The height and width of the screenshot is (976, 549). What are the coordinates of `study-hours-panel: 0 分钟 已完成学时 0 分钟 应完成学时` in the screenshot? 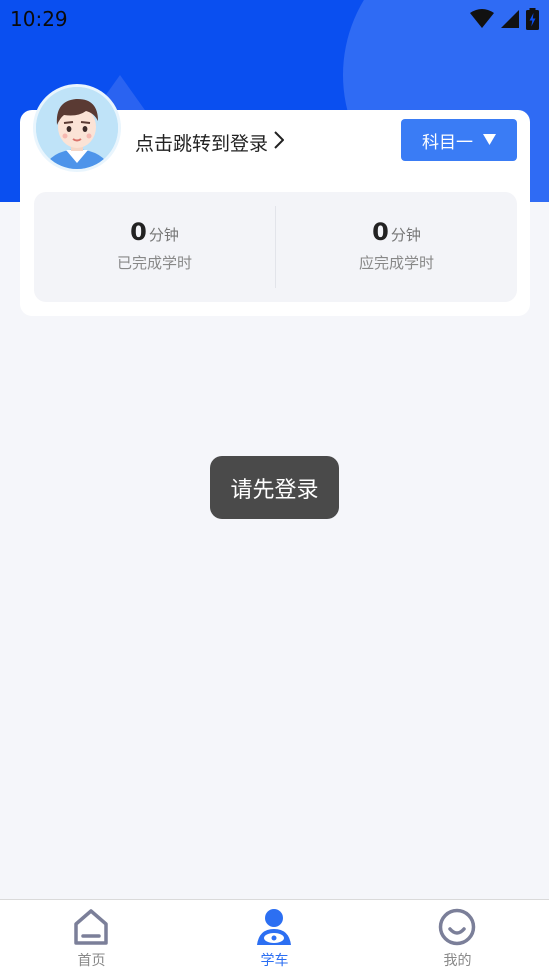 It's located at (275, 247).